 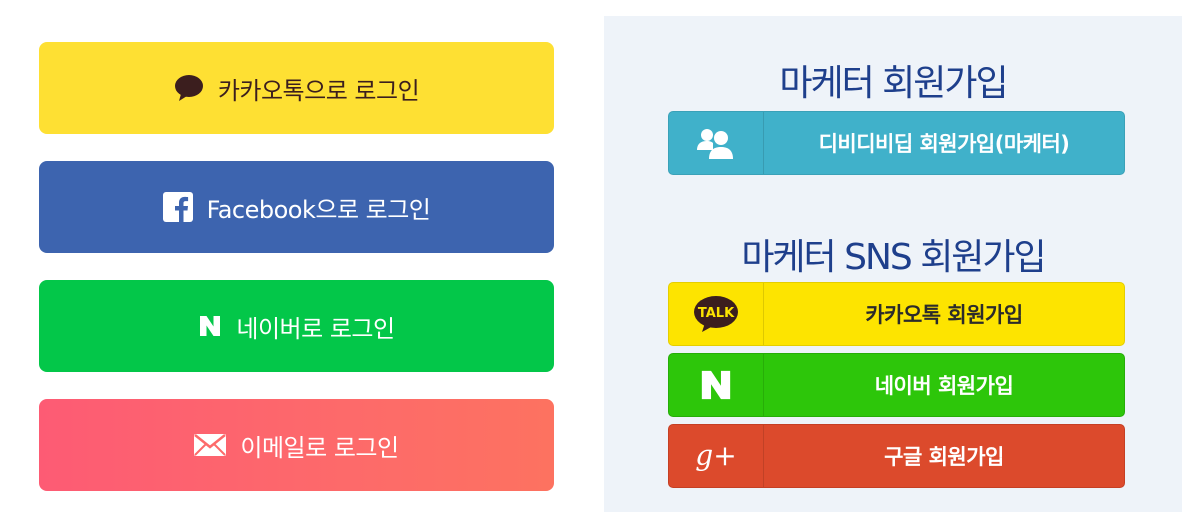 I want to click on marketer-signup-title: 마케터 회원가입, so click(x=893, y=83).